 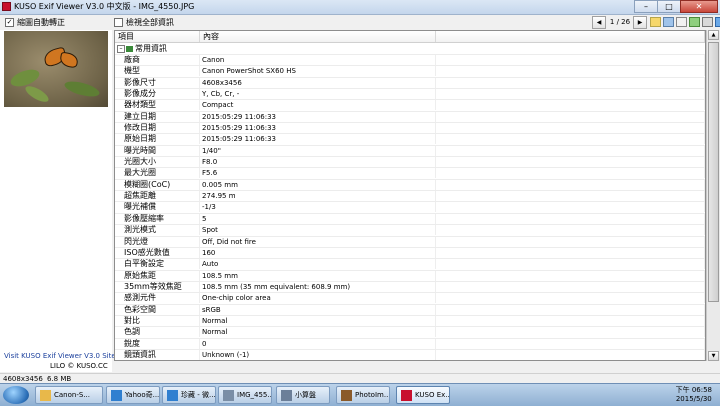 I want to click on minimize-button: –, so click(x=646, y=6).